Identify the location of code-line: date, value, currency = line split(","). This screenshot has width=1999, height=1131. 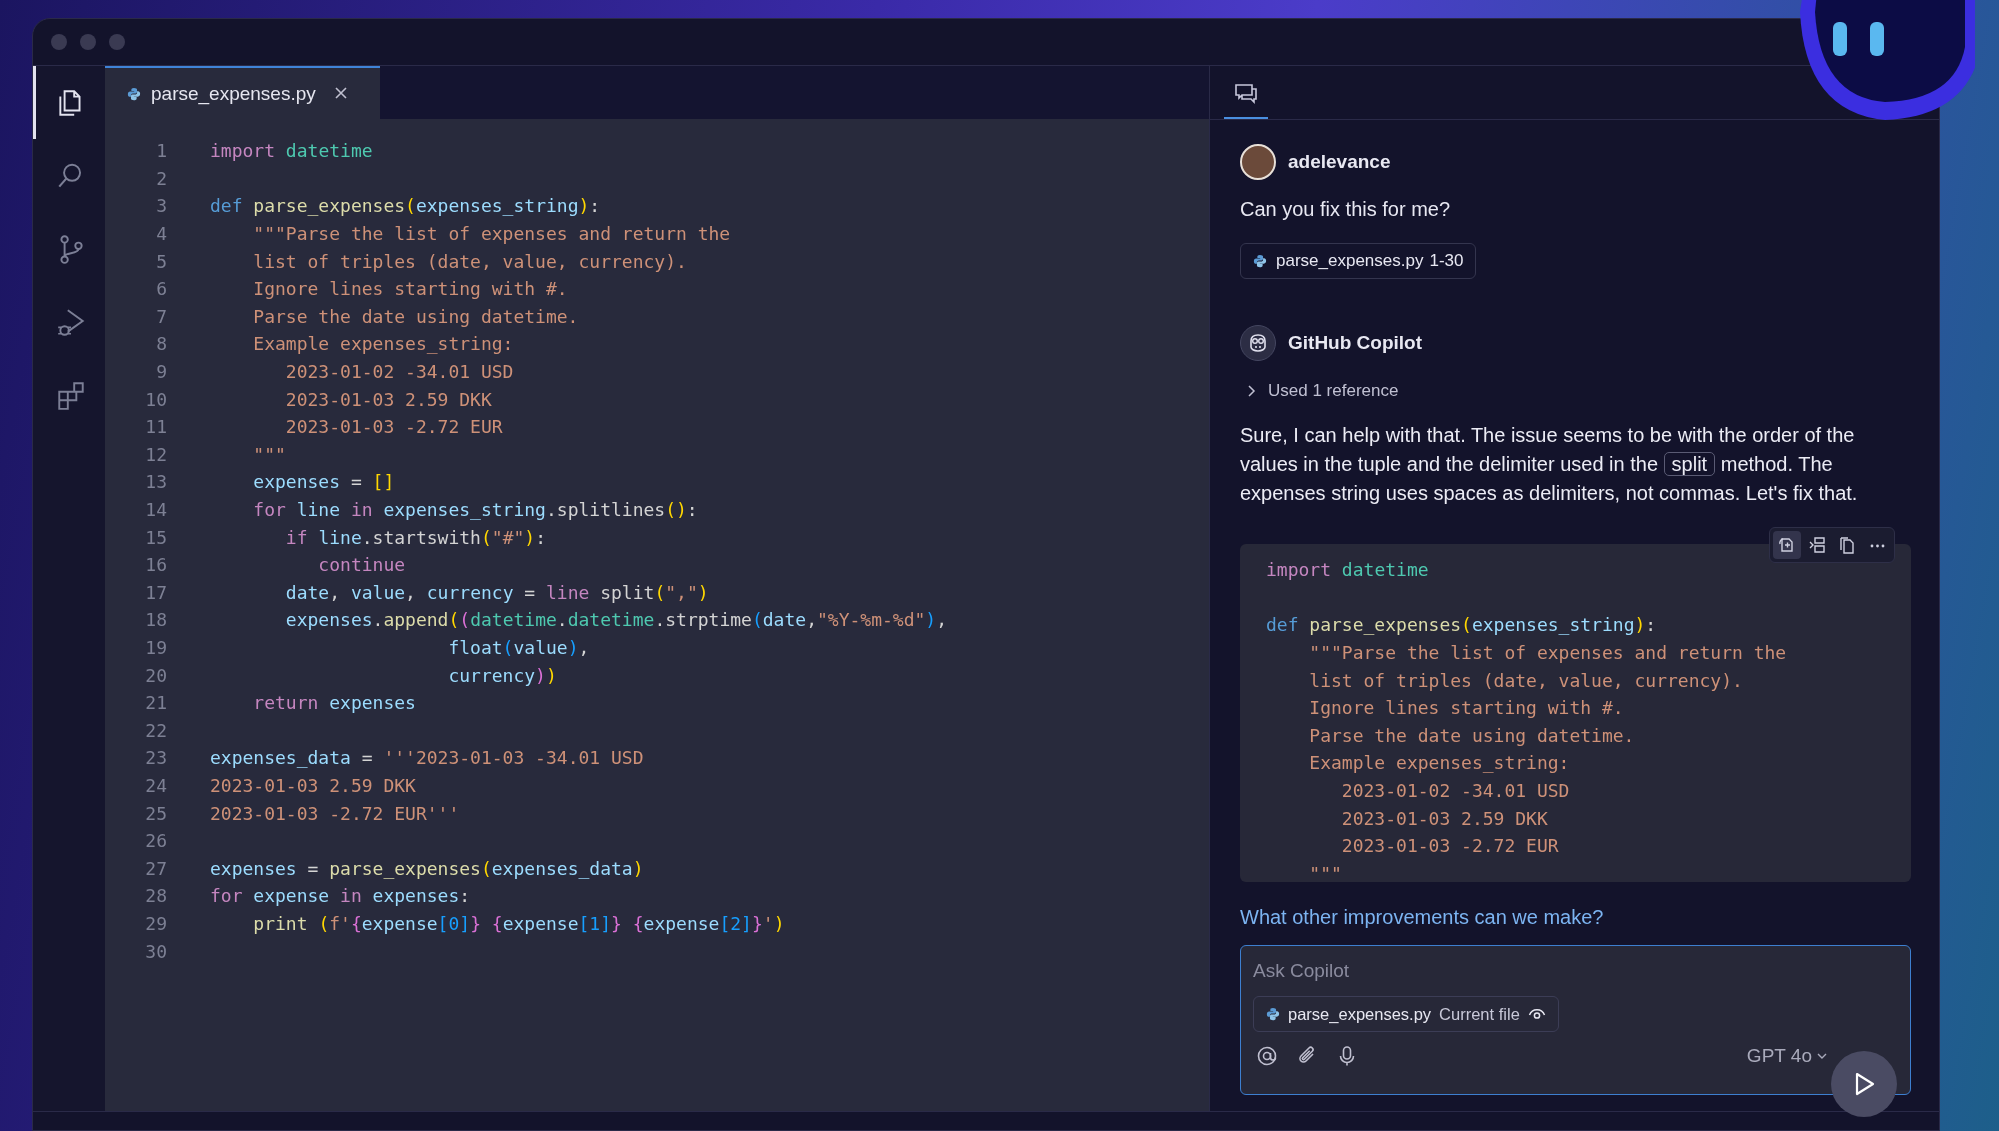
(496, 592).